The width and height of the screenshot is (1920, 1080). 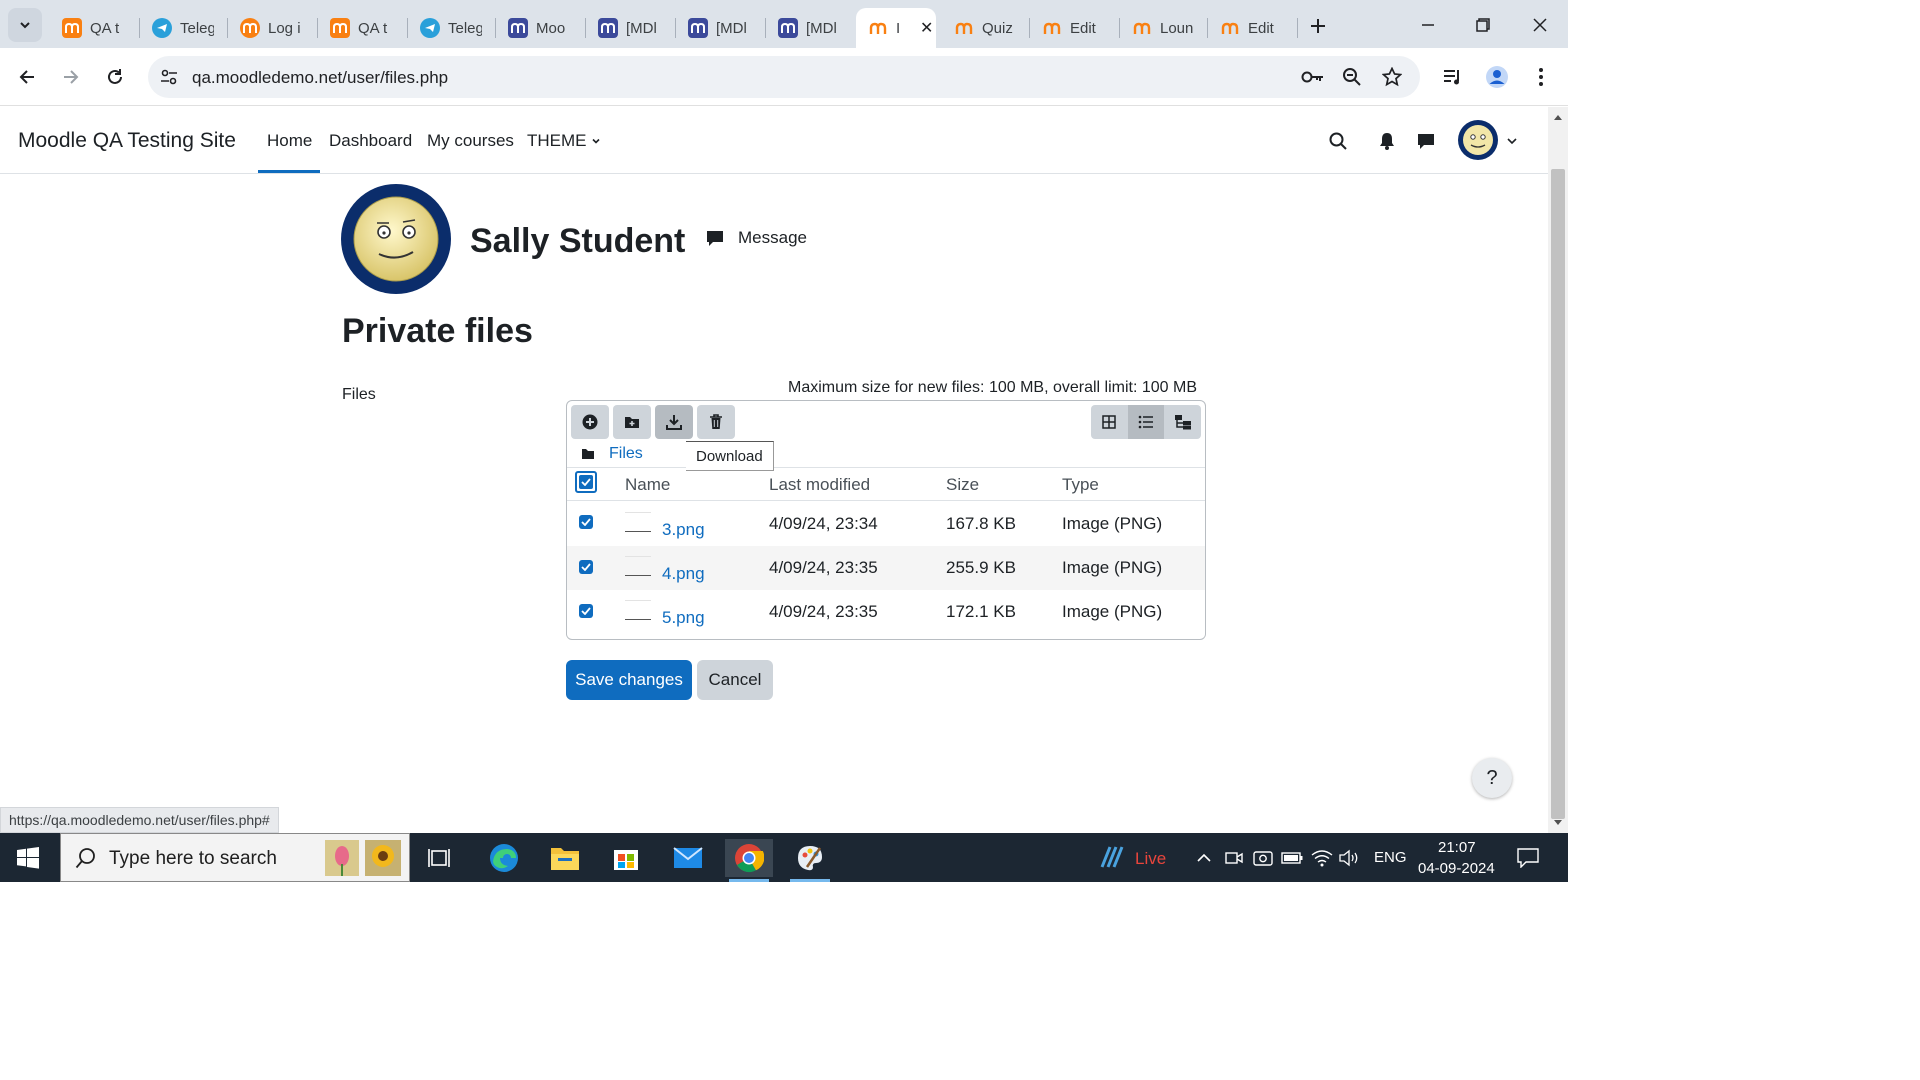 I want to click on view-icons-button, so click(x=1109, y=422).